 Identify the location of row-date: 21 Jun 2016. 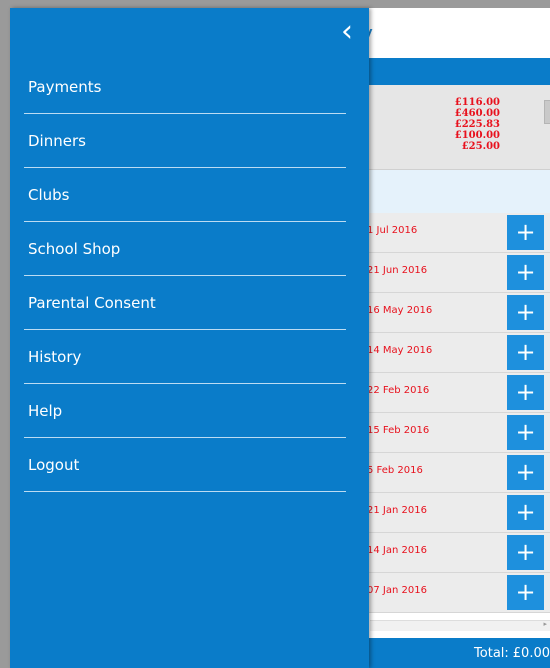
(397, 270).